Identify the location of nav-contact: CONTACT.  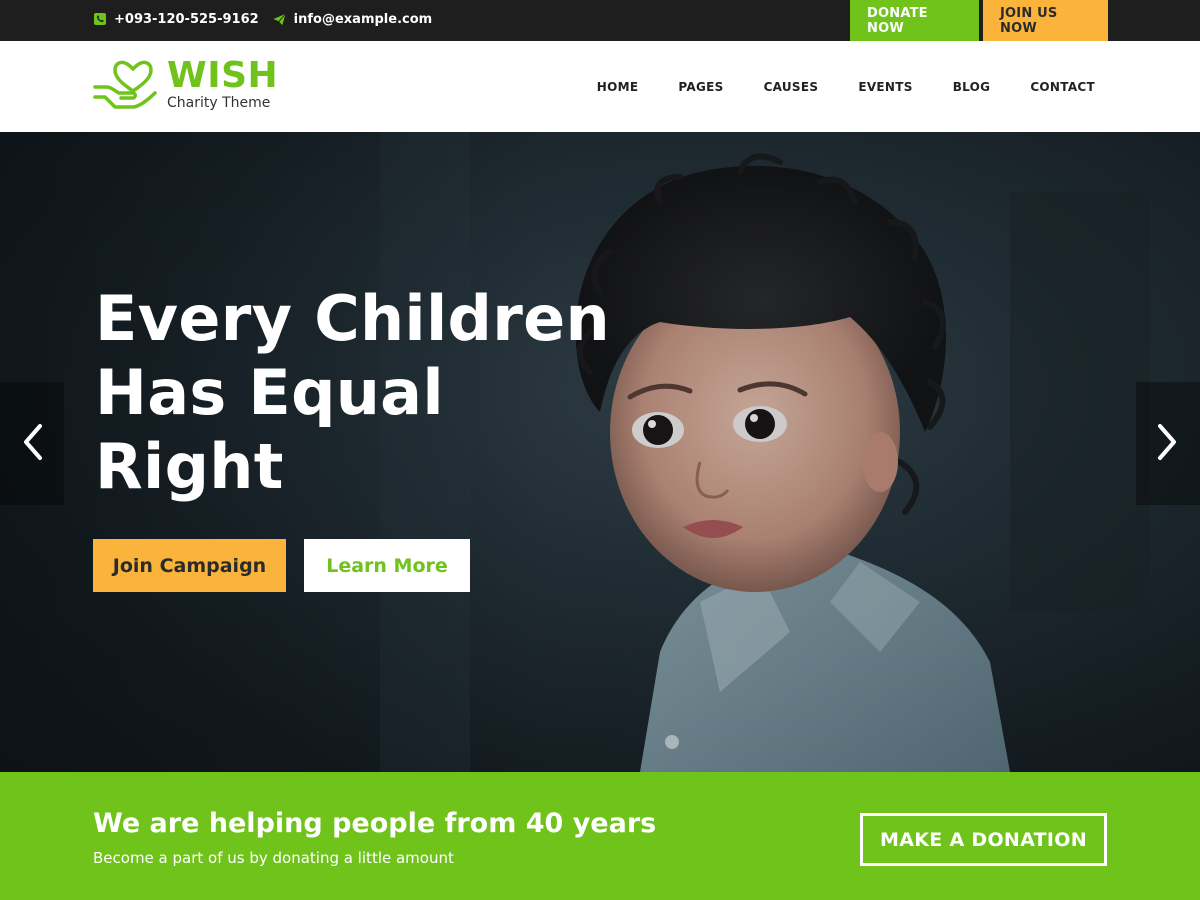
(1062, 87).